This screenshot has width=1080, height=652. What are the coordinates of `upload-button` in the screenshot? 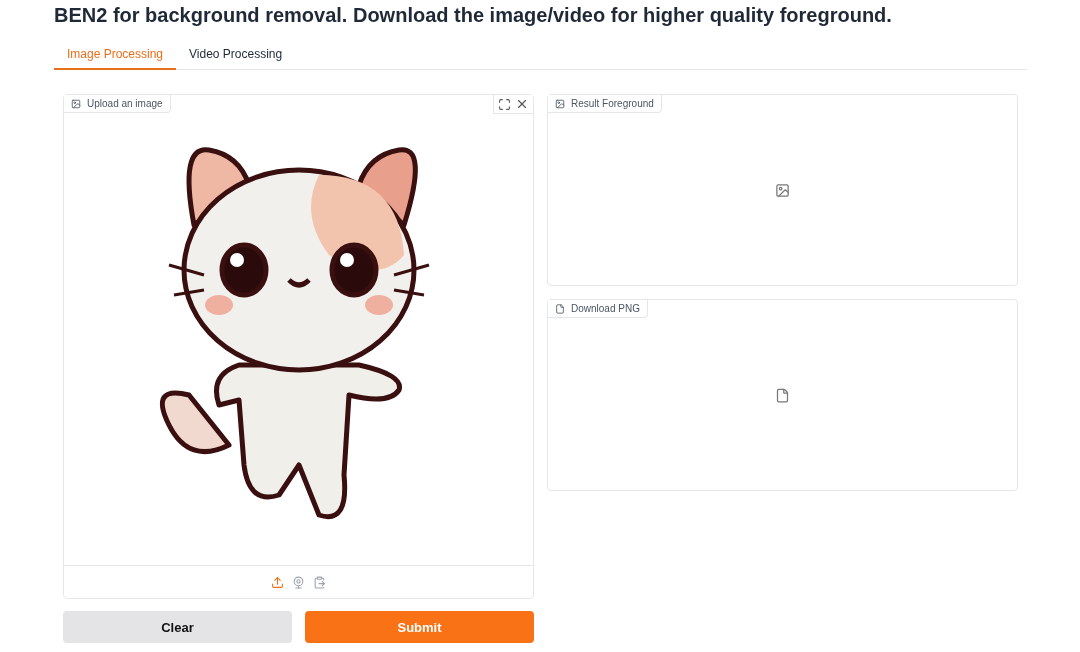 It's located at (277, 582).